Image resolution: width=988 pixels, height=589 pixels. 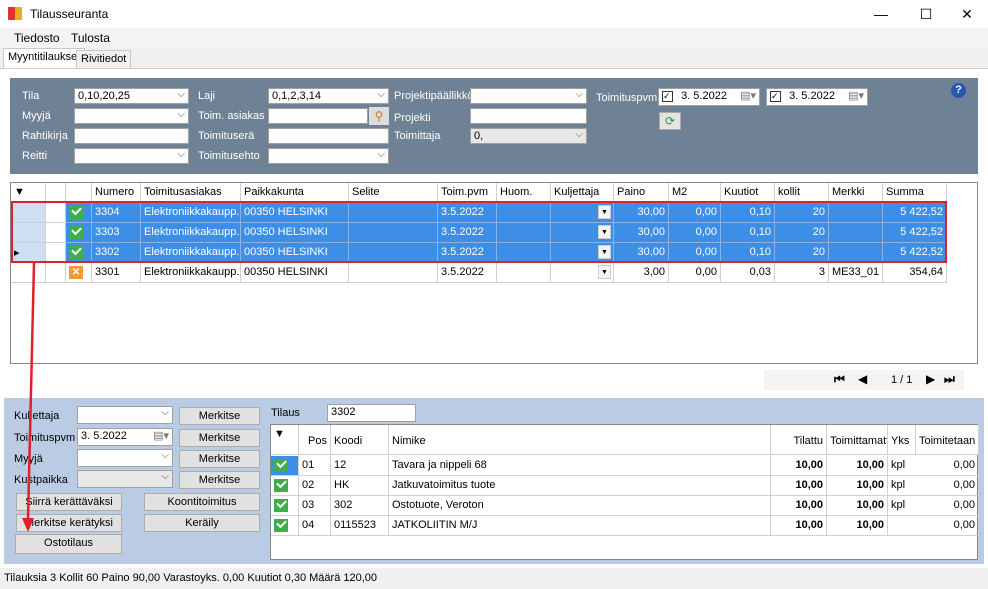 I want to click on column-header-pos: Pos, so click(x=315, y=440).